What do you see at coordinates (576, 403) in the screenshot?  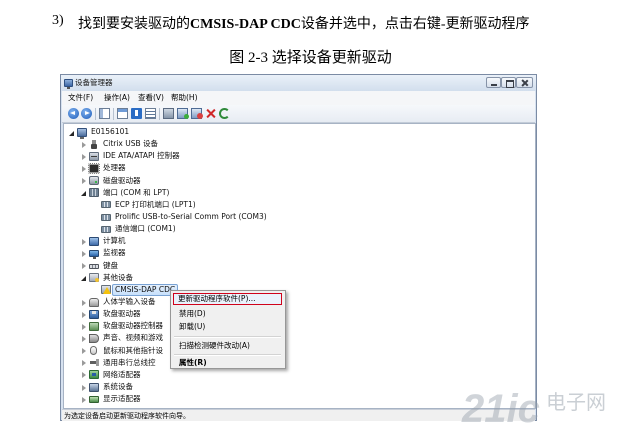 I see `watermark-site-name: 电子网` at bounding box center [576, 403].